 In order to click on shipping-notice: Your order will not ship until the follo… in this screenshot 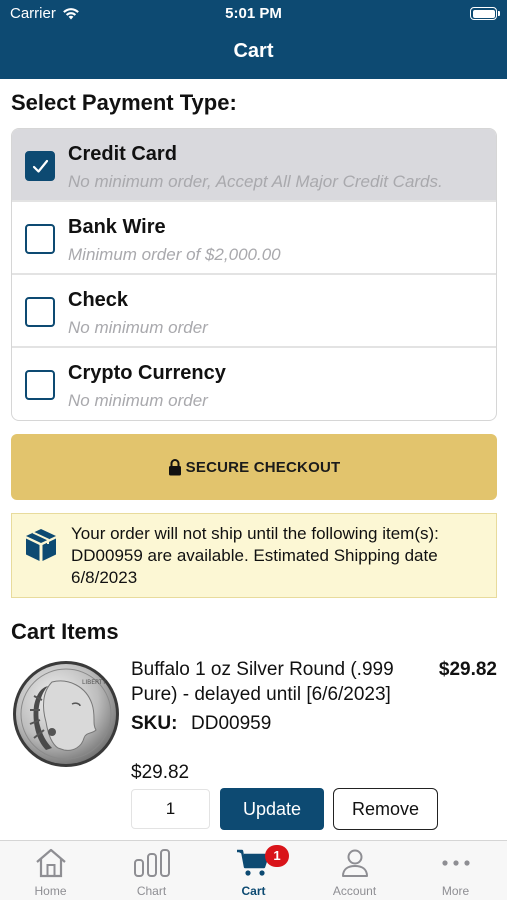, I will do `click(254, 555)`.